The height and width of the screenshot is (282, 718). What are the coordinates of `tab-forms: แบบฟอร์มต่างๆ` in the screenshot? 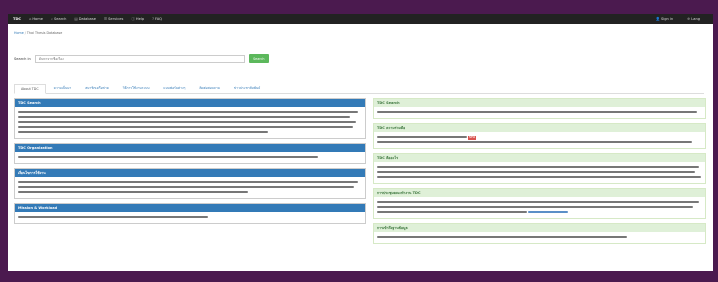 It's located at (174, 88).